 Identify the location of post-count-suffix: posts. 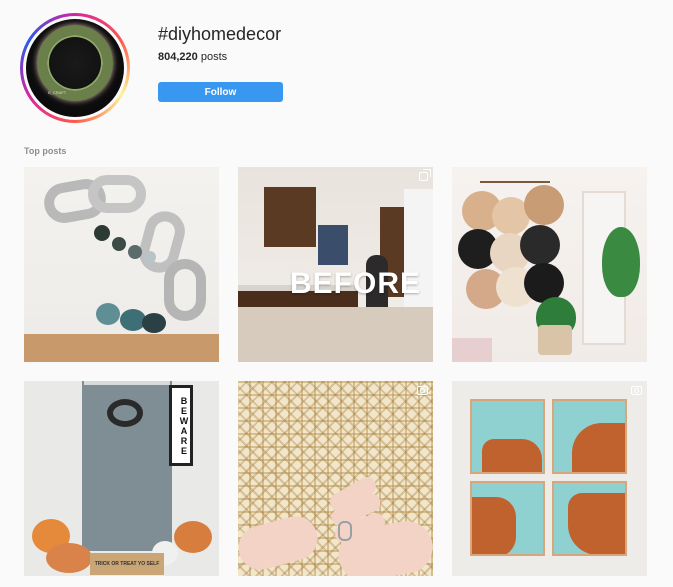
(214, 57).